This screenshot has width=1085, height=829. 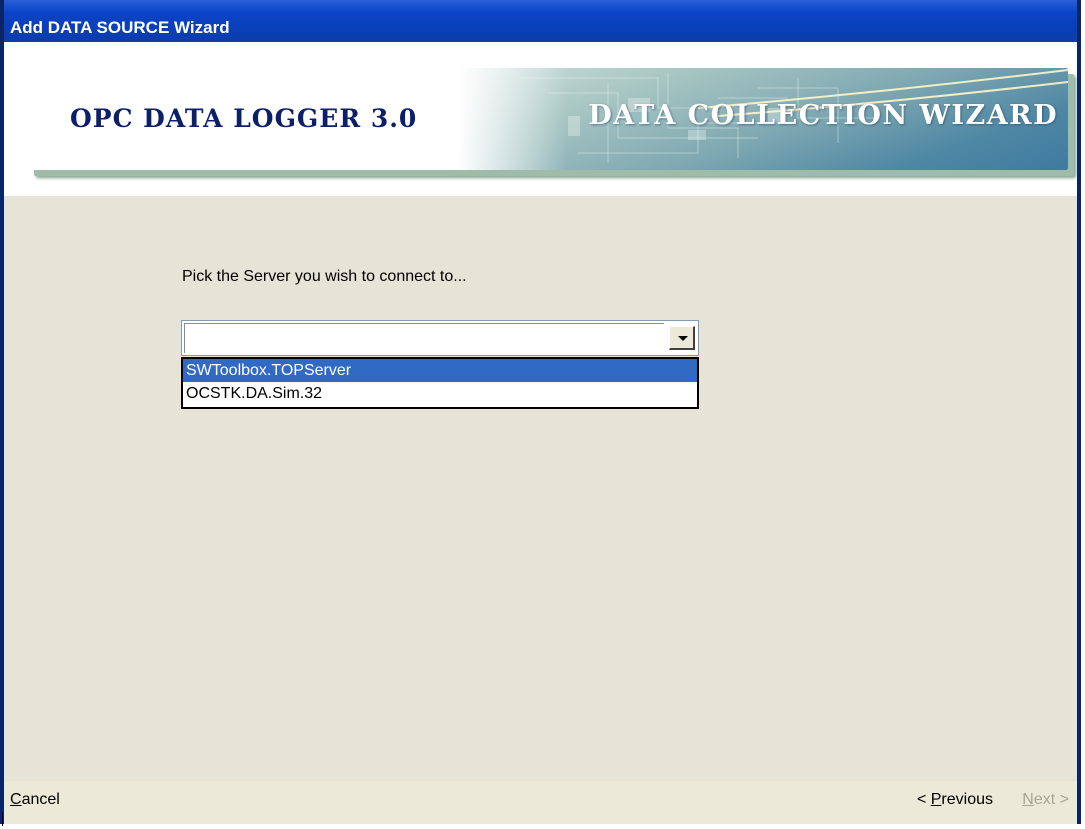 What do you see at coordinates (1051, 799) in the screenshot?
I see `next-label: ext >` at bounding box center [1051, 799].